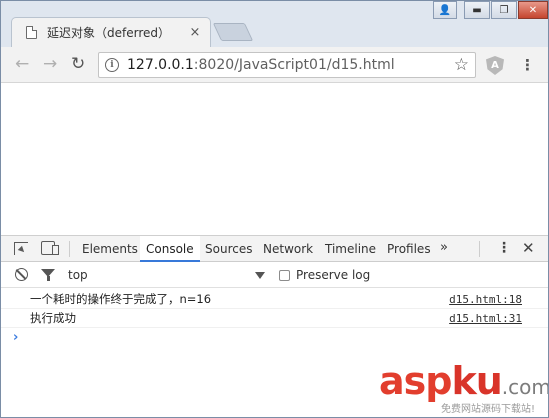 Image resolution: width=549 pixels, height=418 pixels. What do you see at coordinates (294, 65) in the screenshot?
I see `url-path: :8020/JavaScript01/d15.html` at bounding box center [294, 65].